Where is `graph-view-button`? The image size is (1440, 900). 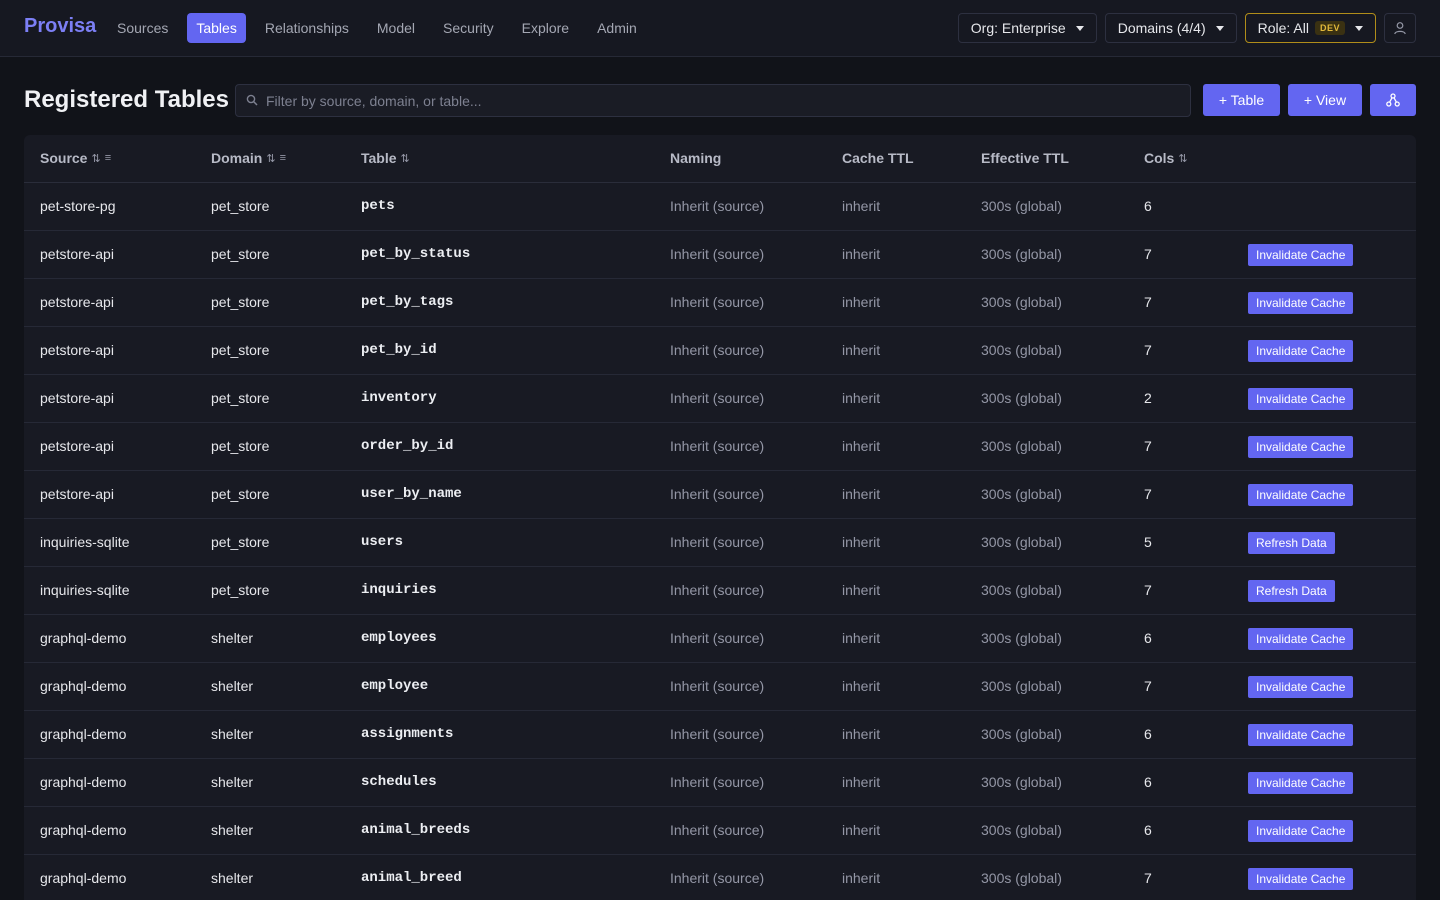
graph-view-button is located at coordinates (1393, 100).